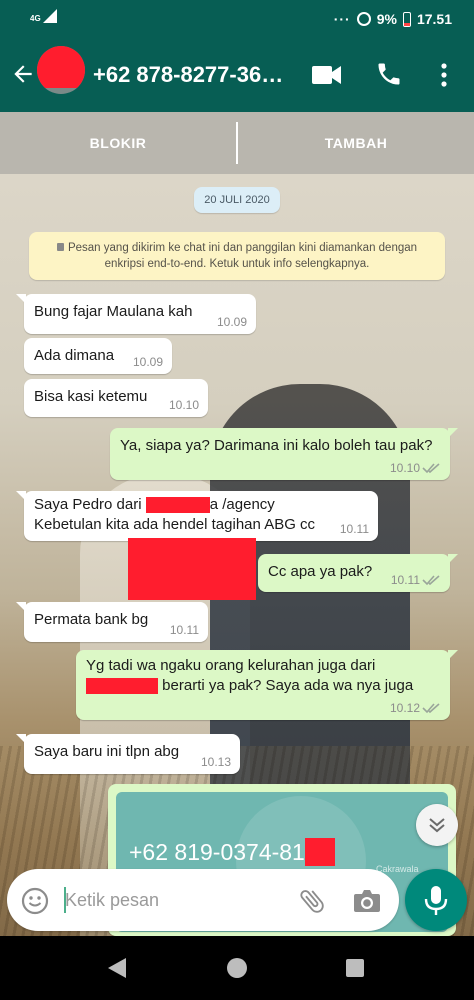 The image size is (474, 1000). Describe the element at coordinates (327, 75) in the screenshot. I see `video-call-icon` at that location.